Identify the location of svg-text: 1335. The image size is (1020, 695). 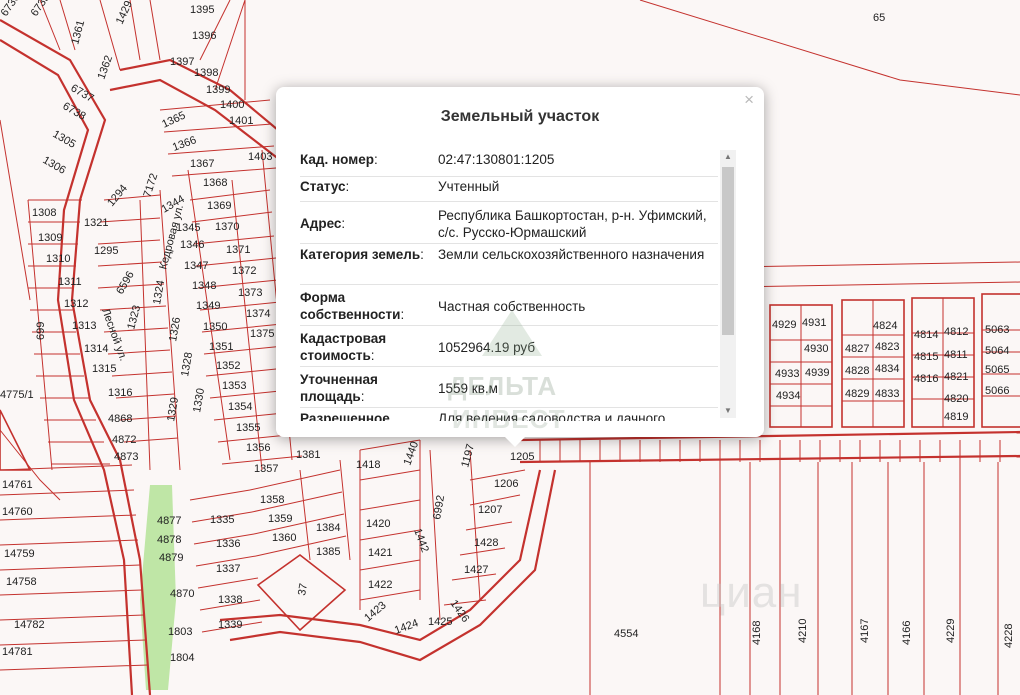
(222, 520).